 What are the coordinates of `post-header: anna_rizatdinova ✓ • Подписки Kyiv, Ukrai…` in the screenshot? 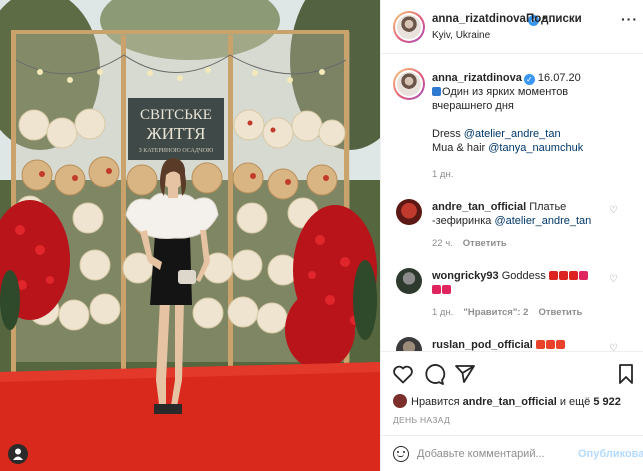 It's located at (512, 27).